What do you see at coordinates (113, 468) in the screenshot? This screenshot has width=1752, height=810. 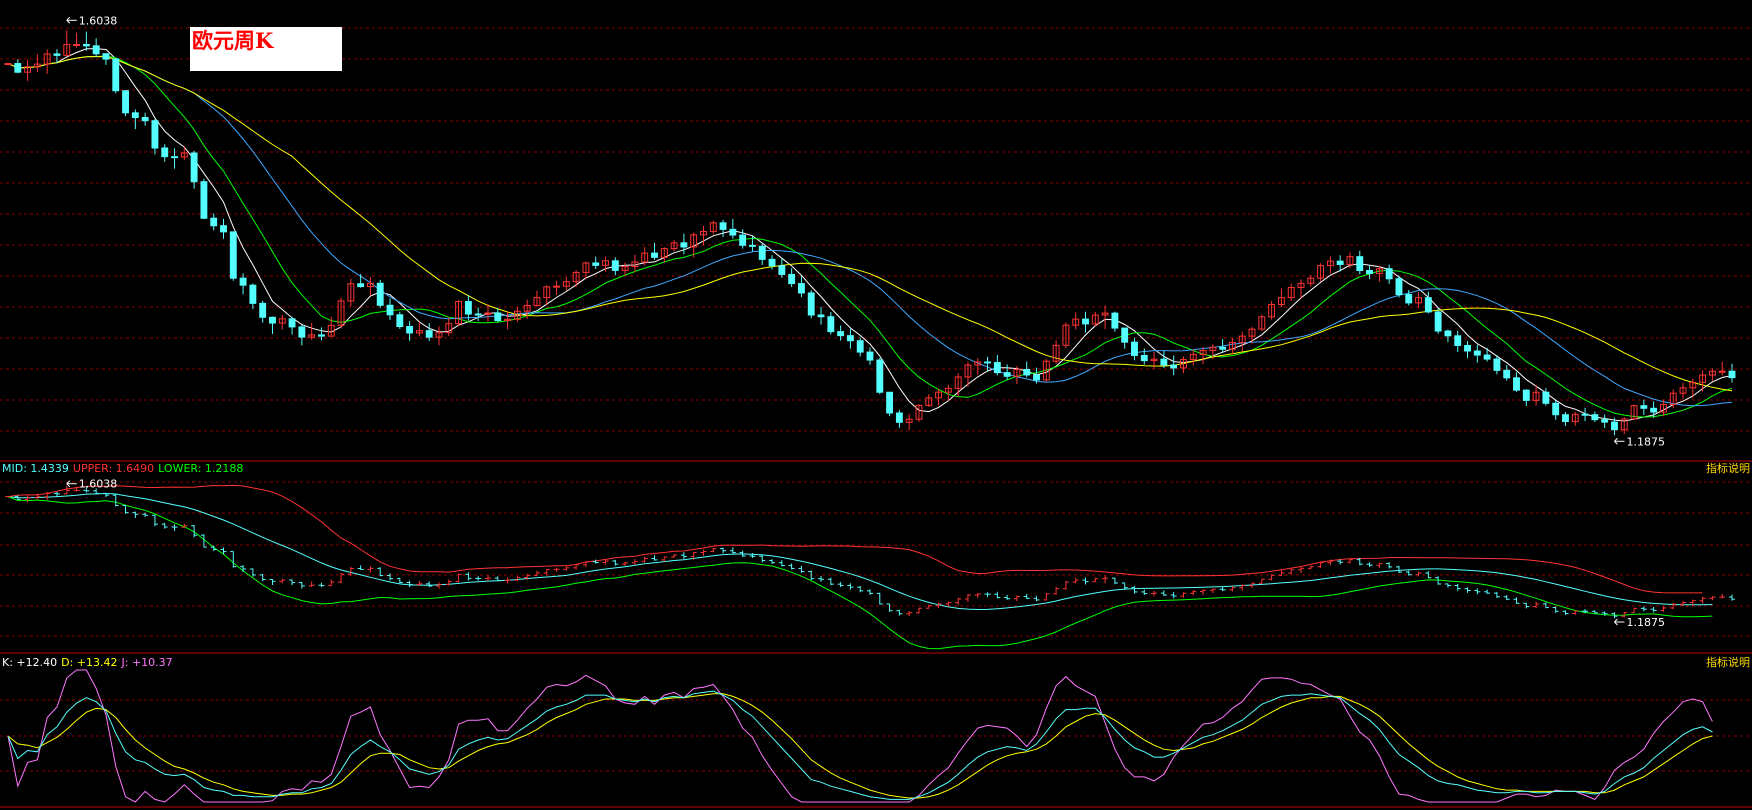 I see `boll-upper-label: UPPER: 1.6490` at bounding box center [113, 468].